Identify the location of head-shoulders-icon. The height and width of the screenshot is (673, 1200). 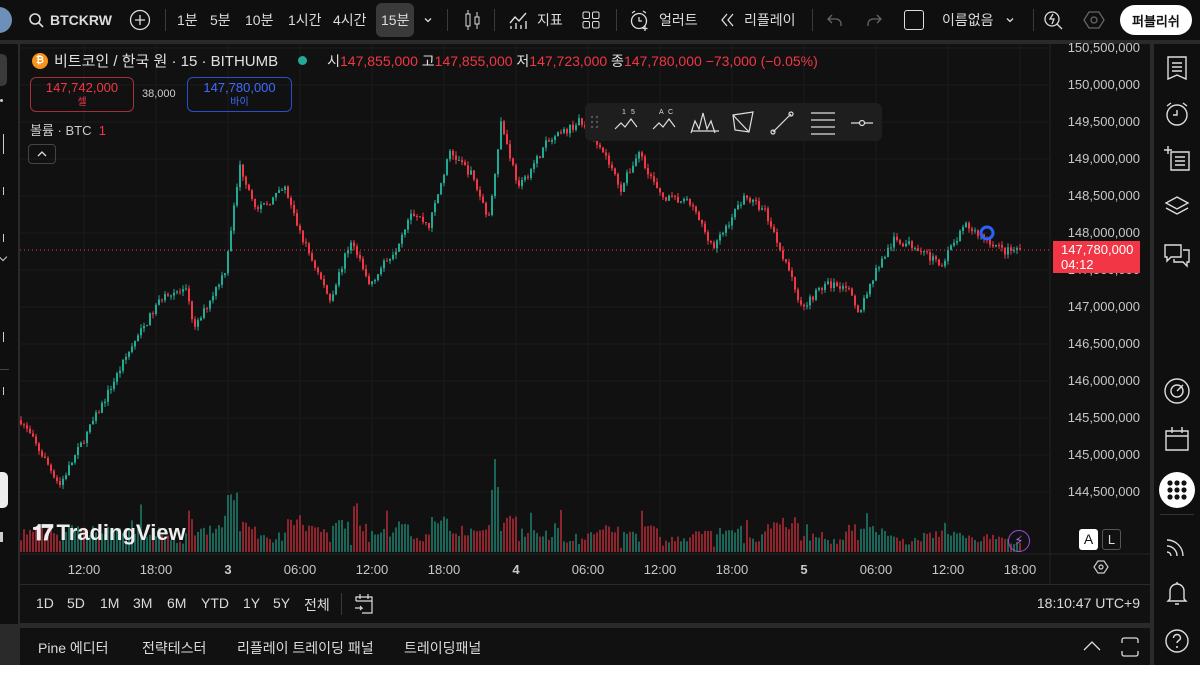
(704, 123).